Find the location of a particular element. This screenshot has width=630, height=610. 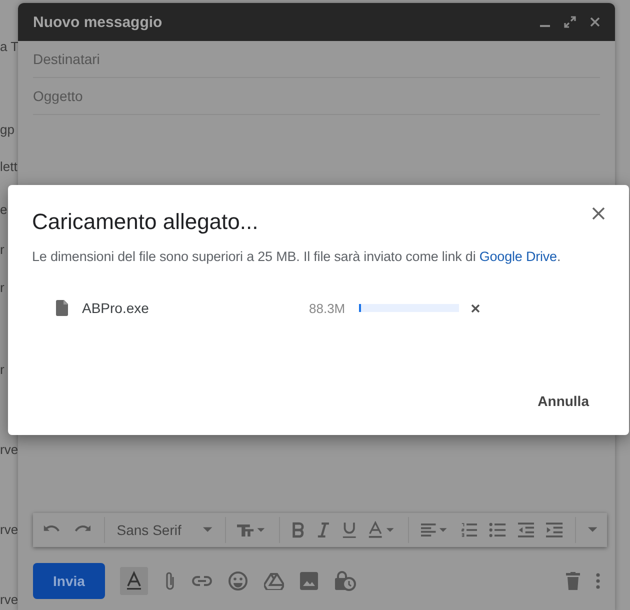

list-item-text: a T is located at coordinates (9, 47).